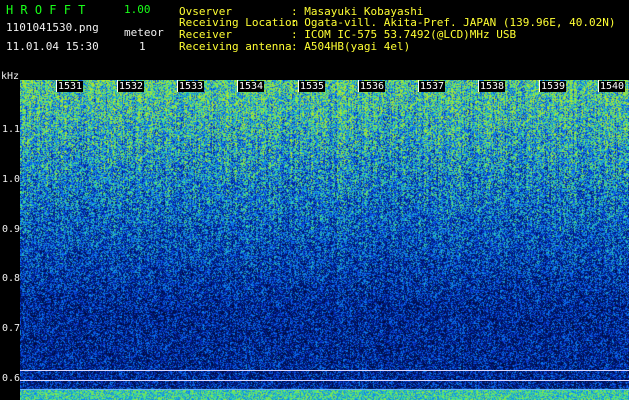  What do you see at coordinates (553, 86) in the screenshot?
I see `x-tick: 1539` at bounding box center [553, 86].